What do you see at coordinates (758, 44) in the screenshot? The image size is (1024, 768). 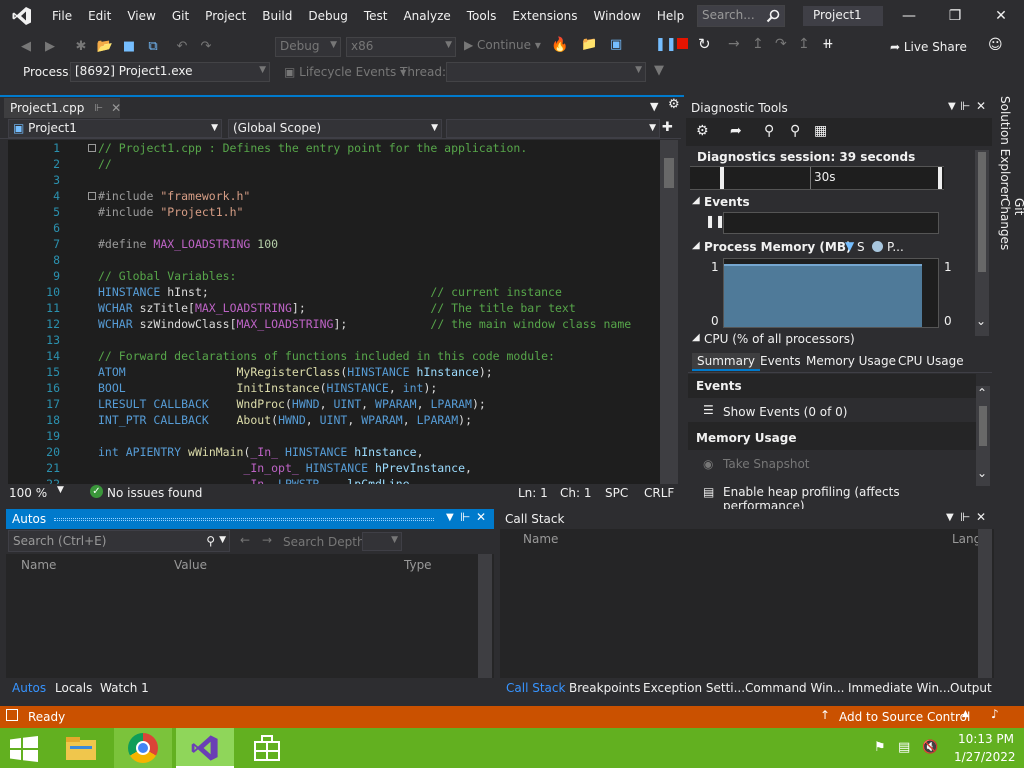 I see `step-into-icon: ↥` at bounding box center [758, 44].